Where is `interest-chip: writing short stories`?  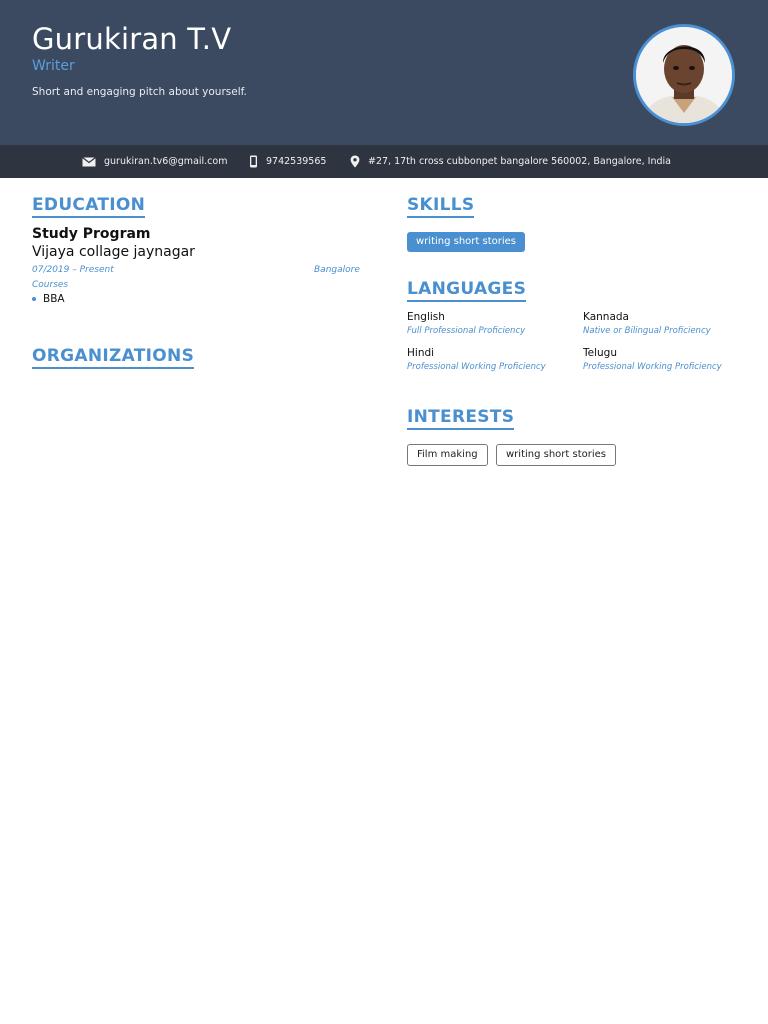 interest-chip: writing short stories is located at coordinates (556, 455).